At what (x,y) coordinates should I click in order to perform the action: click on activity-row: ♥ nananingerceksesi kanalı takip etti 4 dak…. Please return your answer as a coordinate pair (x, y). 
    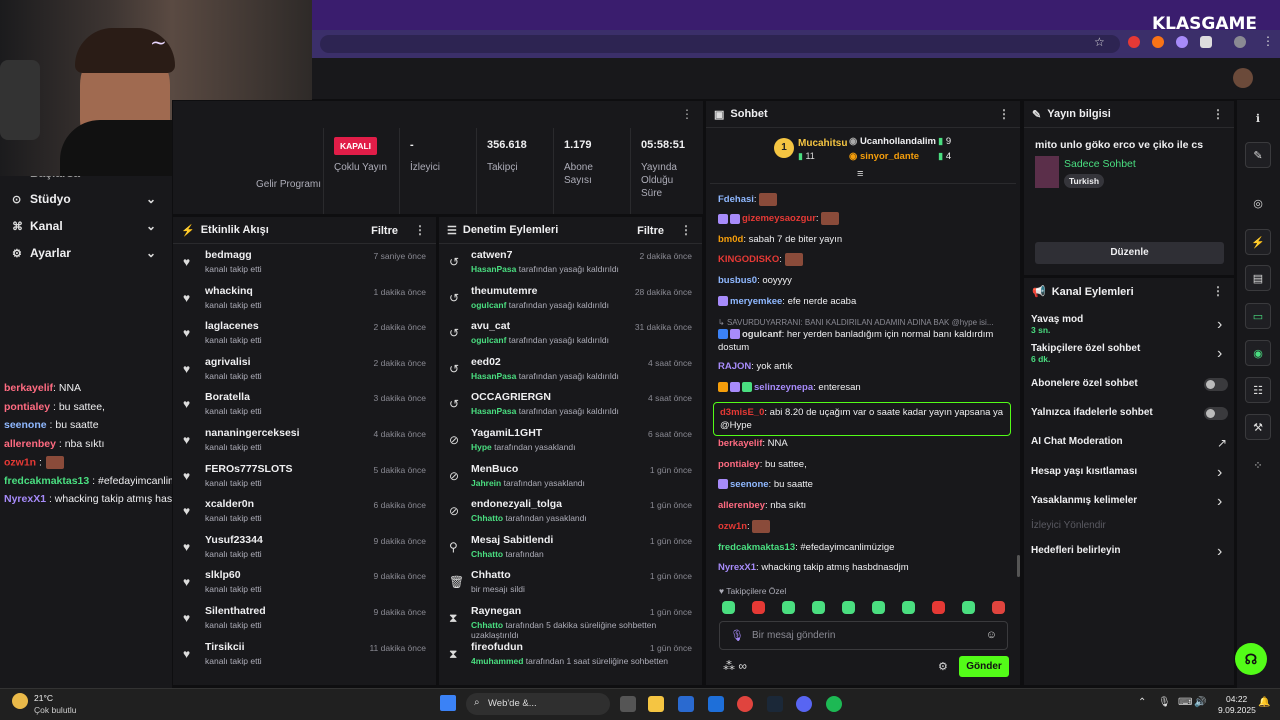
    Looking at the image, I should click on (304, 440).